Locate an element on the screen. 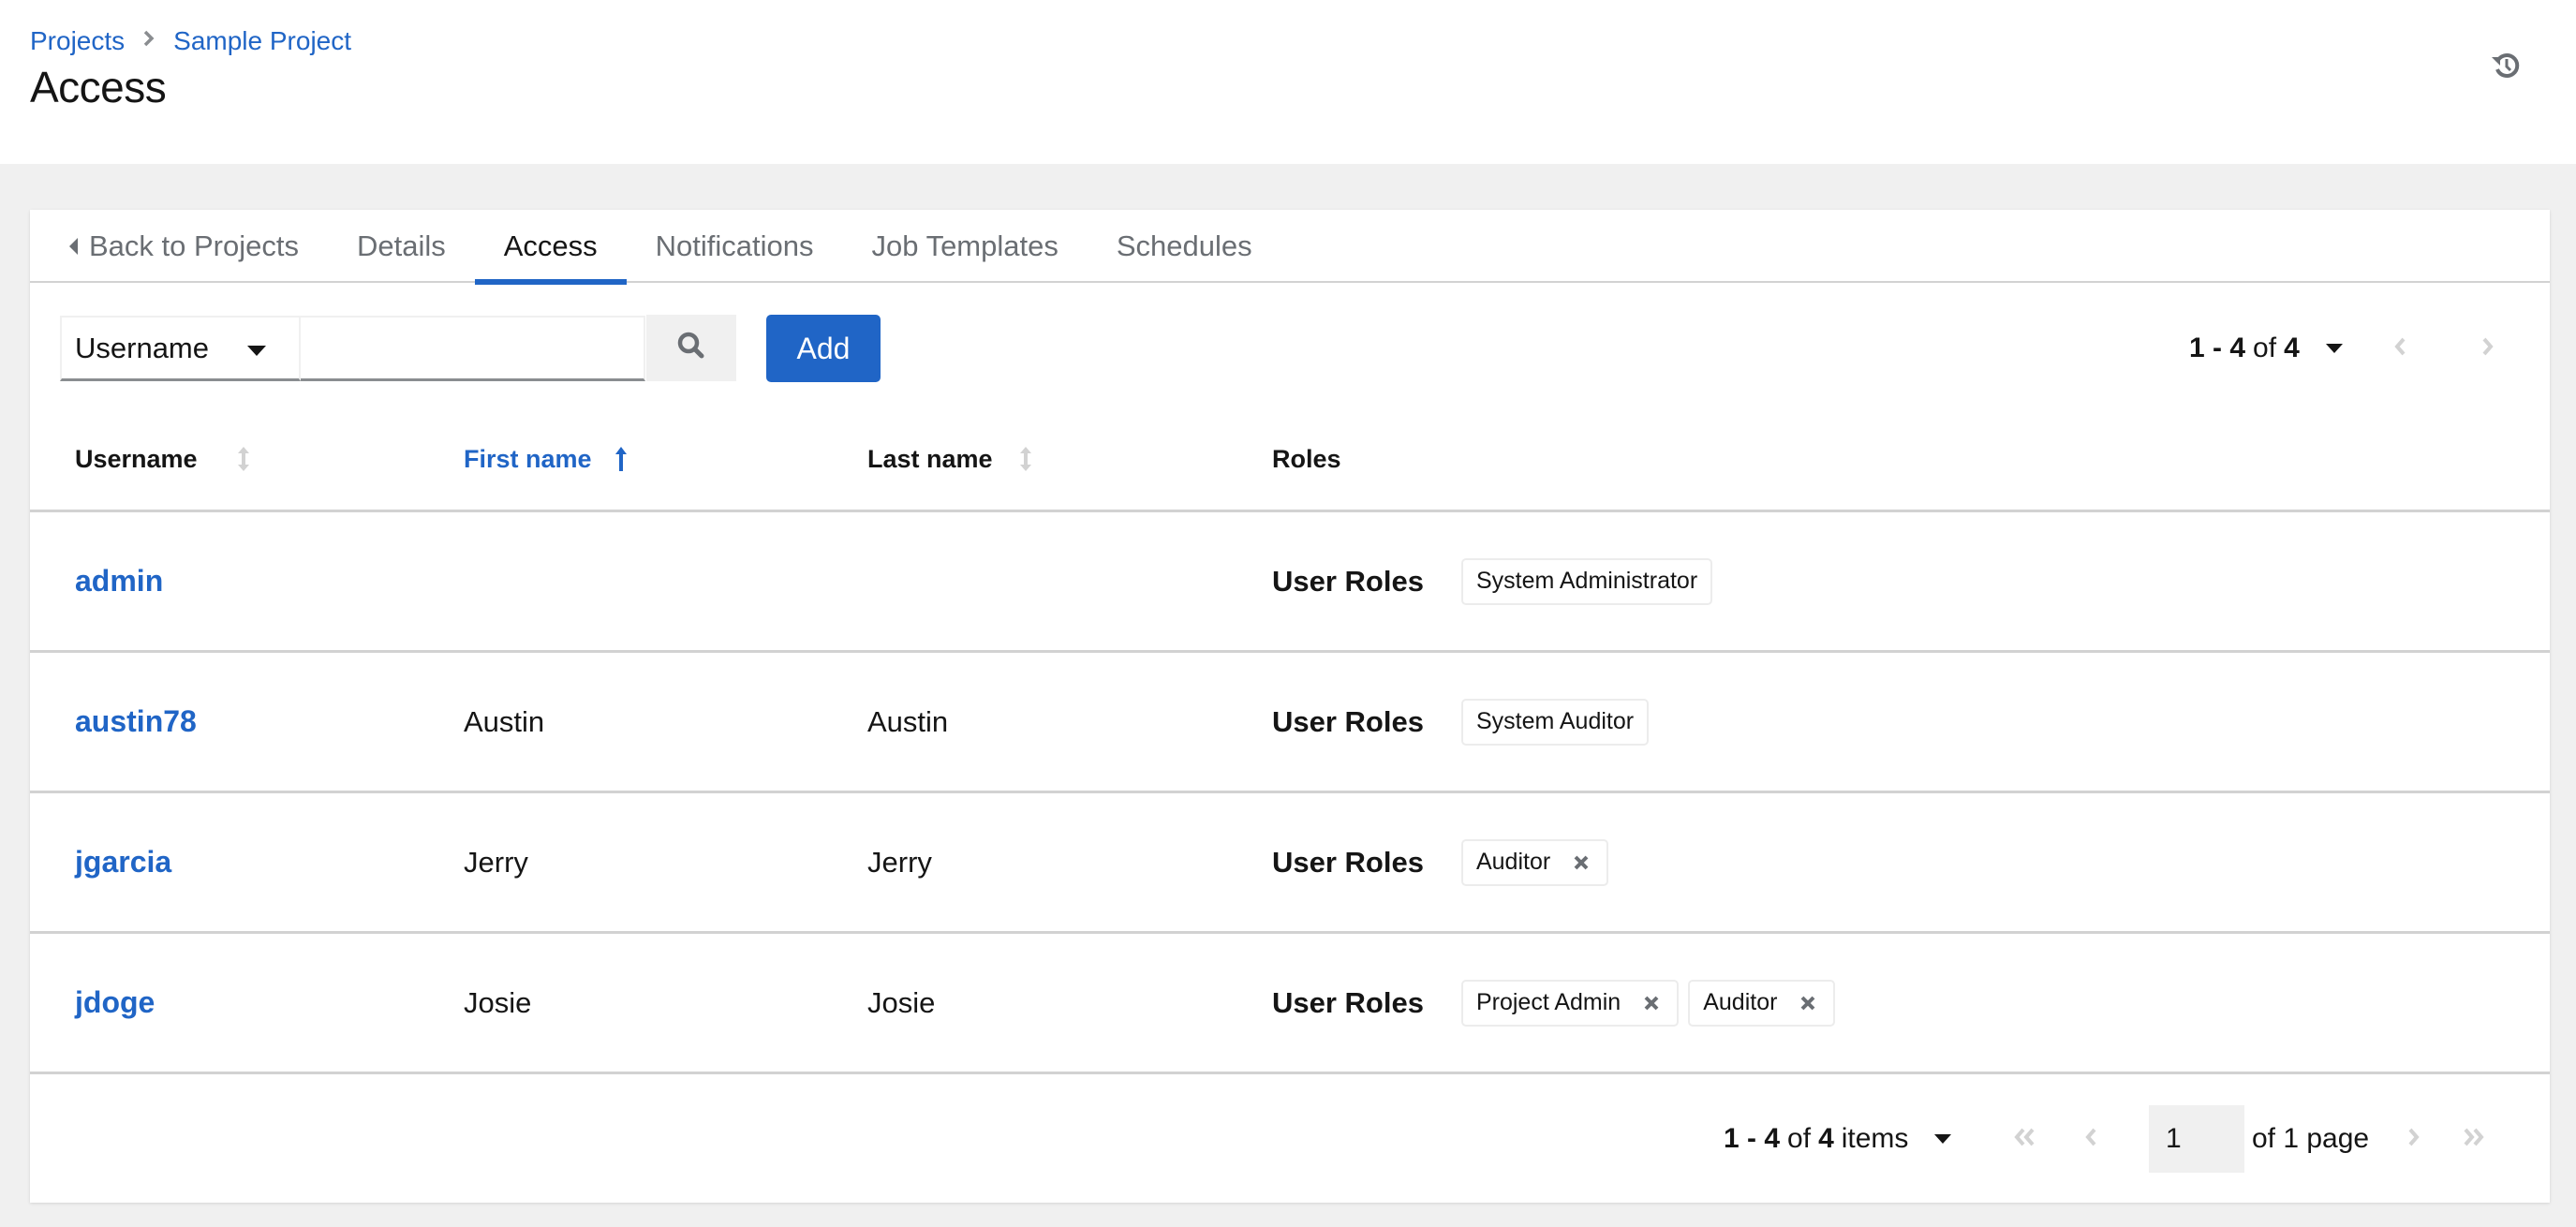  column-header-first-name: First name is located at coordinates (546, 459).